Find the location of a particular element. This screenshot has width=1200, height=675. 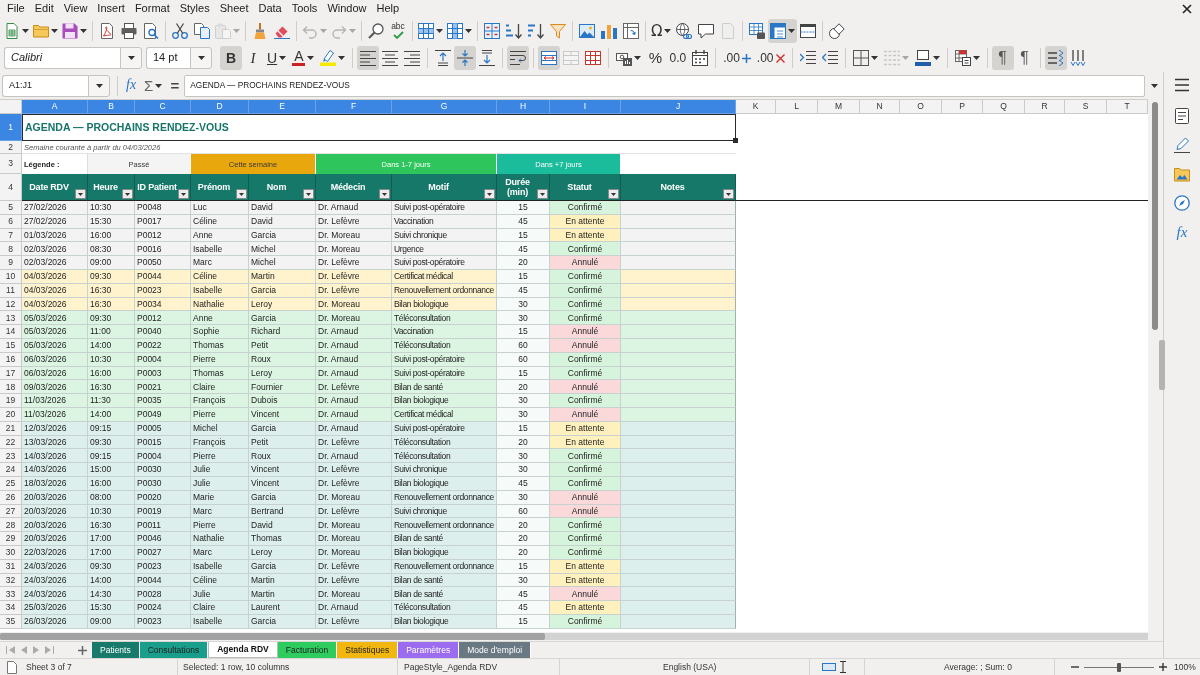

fill-handle is located at coordinates (735, 140).